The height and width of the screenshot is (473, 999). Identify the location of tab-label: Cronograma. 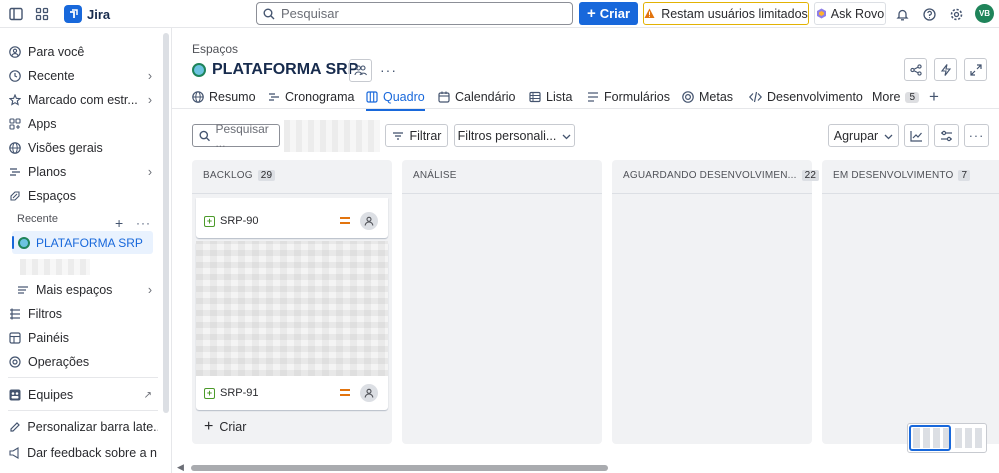
(320, 97).